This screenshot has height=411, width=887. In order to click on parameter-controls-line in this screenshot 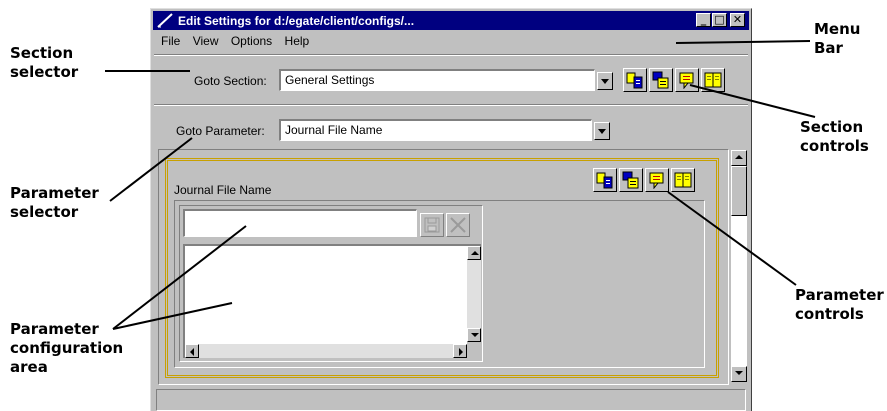, I will do `click(732, 238)`.